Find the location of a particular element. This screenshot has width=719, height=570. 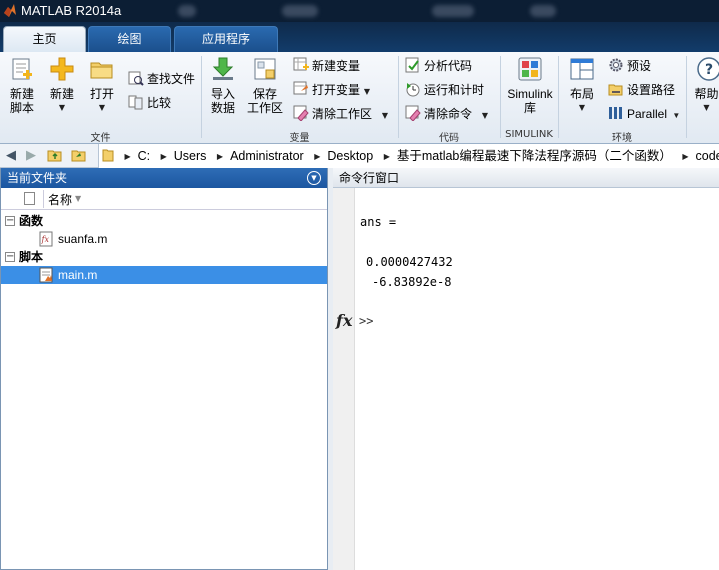

layout-icon is located at coordinates (582, 69).